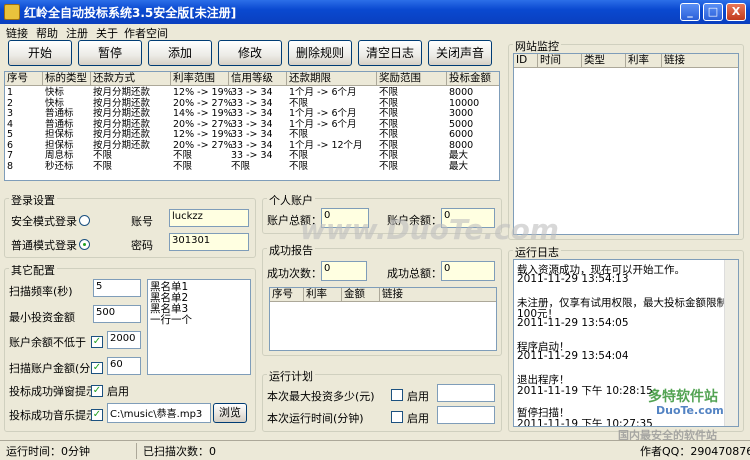 The width and height of the screenshot is (750, 460). What do you see at coordinates (412, 79) in the screenshot?
I see `col-header: 奖励范围` at bounding box center [412, 79].